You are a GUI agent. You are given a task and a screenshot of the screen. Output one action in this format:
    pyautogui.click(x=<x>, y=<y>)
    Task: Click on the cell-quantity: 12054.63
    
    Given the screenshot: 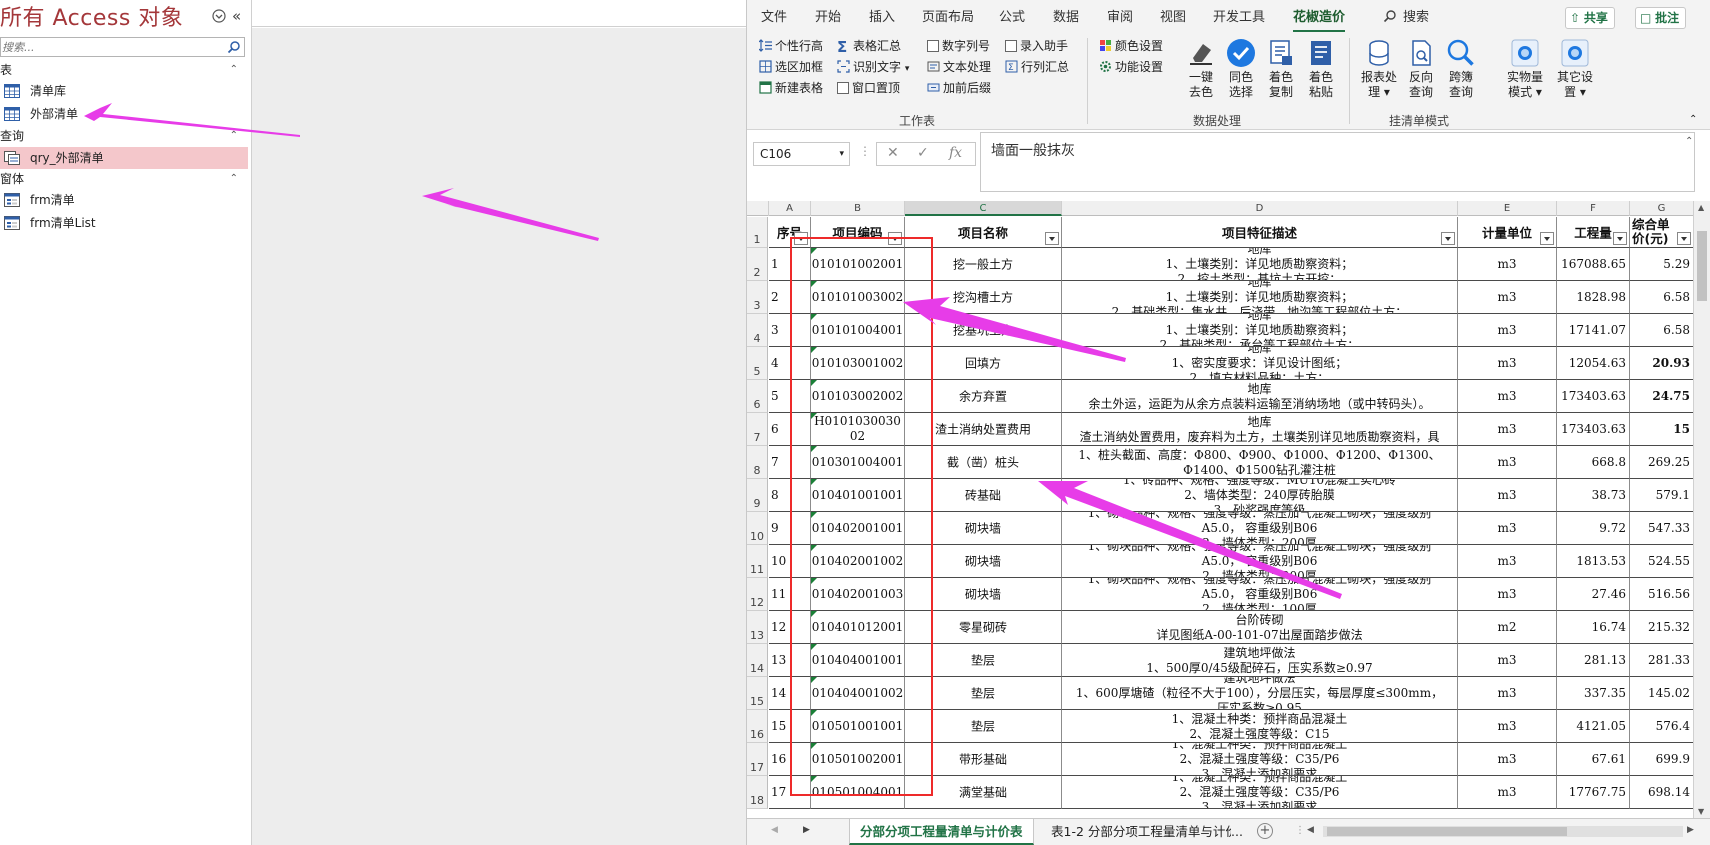 What is the action you would take?
    pyautogui.click(x=1593, y=363)
    